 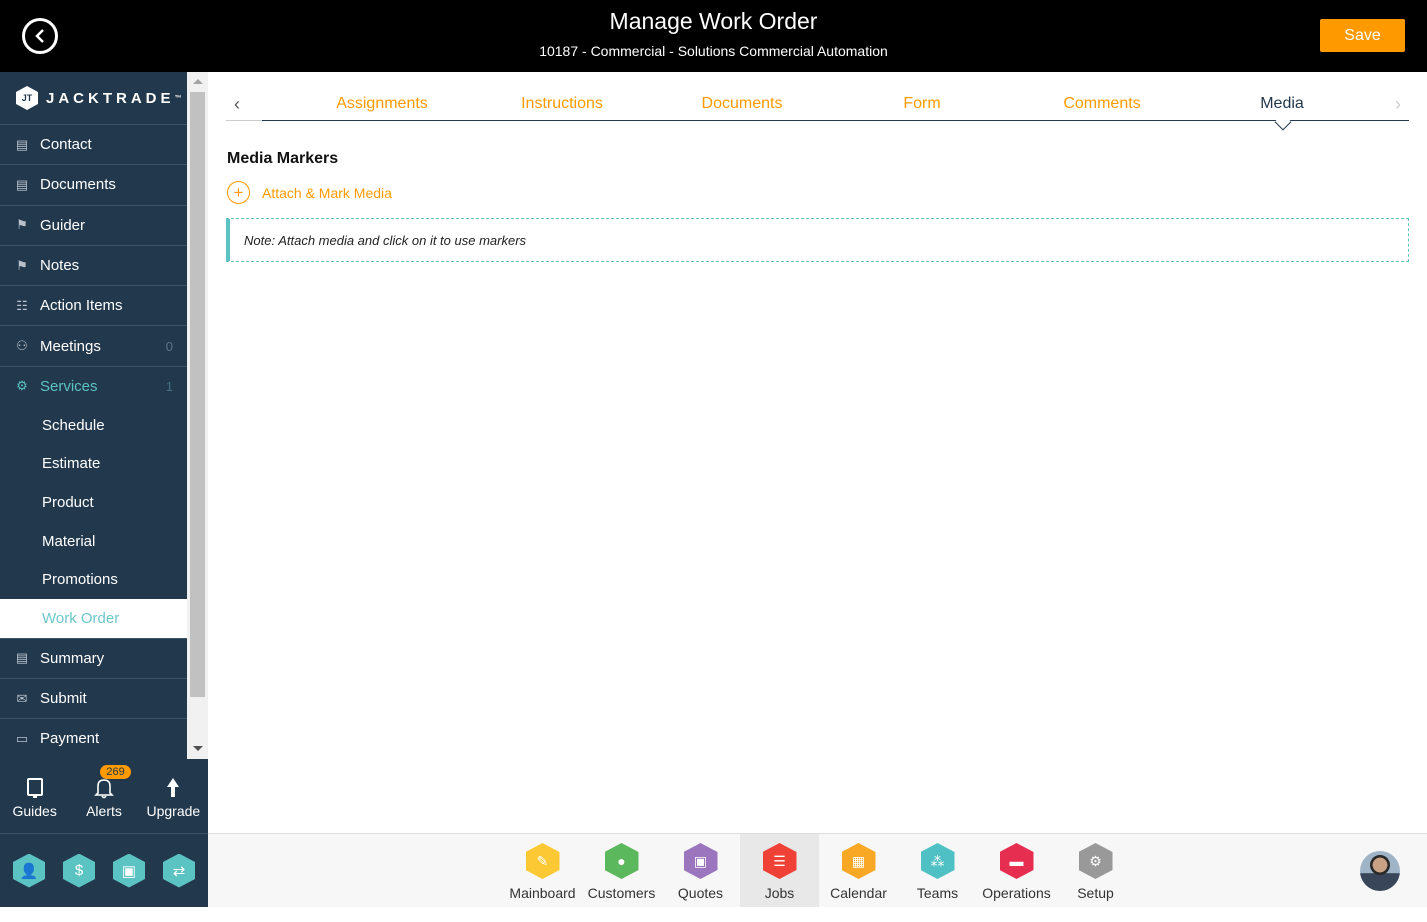 I want to click on sidebar-item-submit: ✉ Submit, so click(x=93, y=697).